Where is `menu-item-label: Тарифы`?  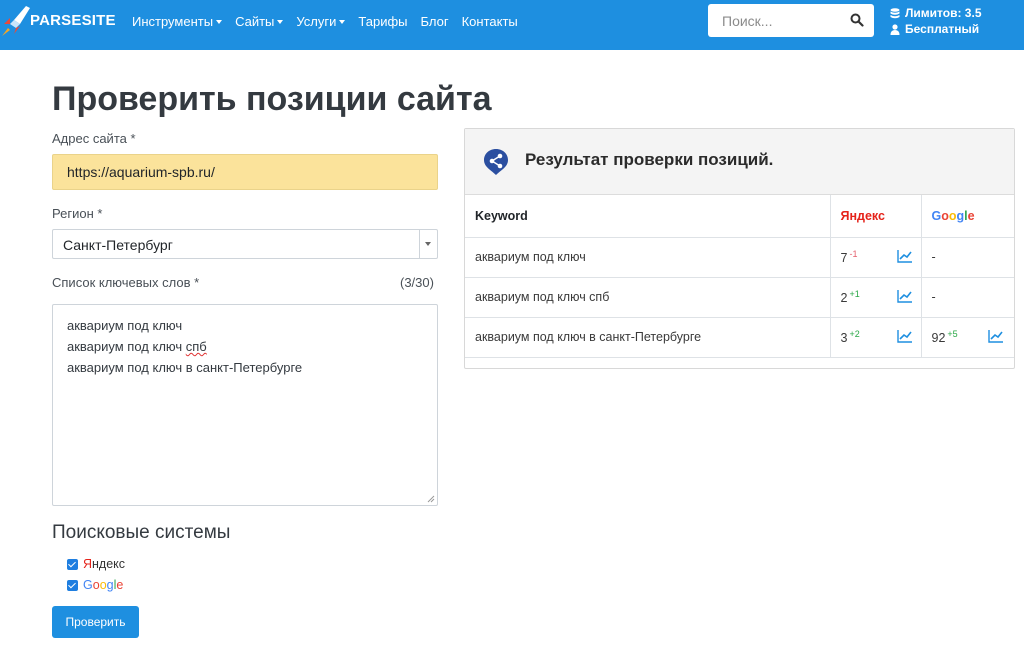 menu-item-label: Тарифы is located at coordinates (383, 21).